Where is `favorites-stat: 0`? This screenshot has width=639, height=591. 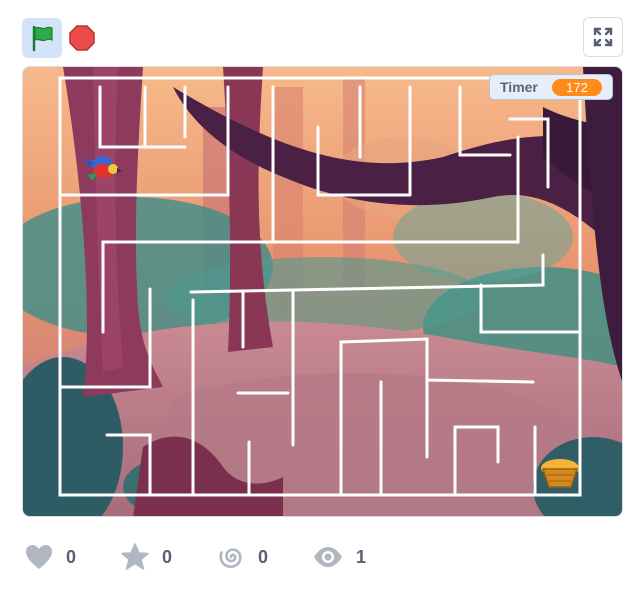 favorites-stat: 0 is located at coordinates (146, 557).